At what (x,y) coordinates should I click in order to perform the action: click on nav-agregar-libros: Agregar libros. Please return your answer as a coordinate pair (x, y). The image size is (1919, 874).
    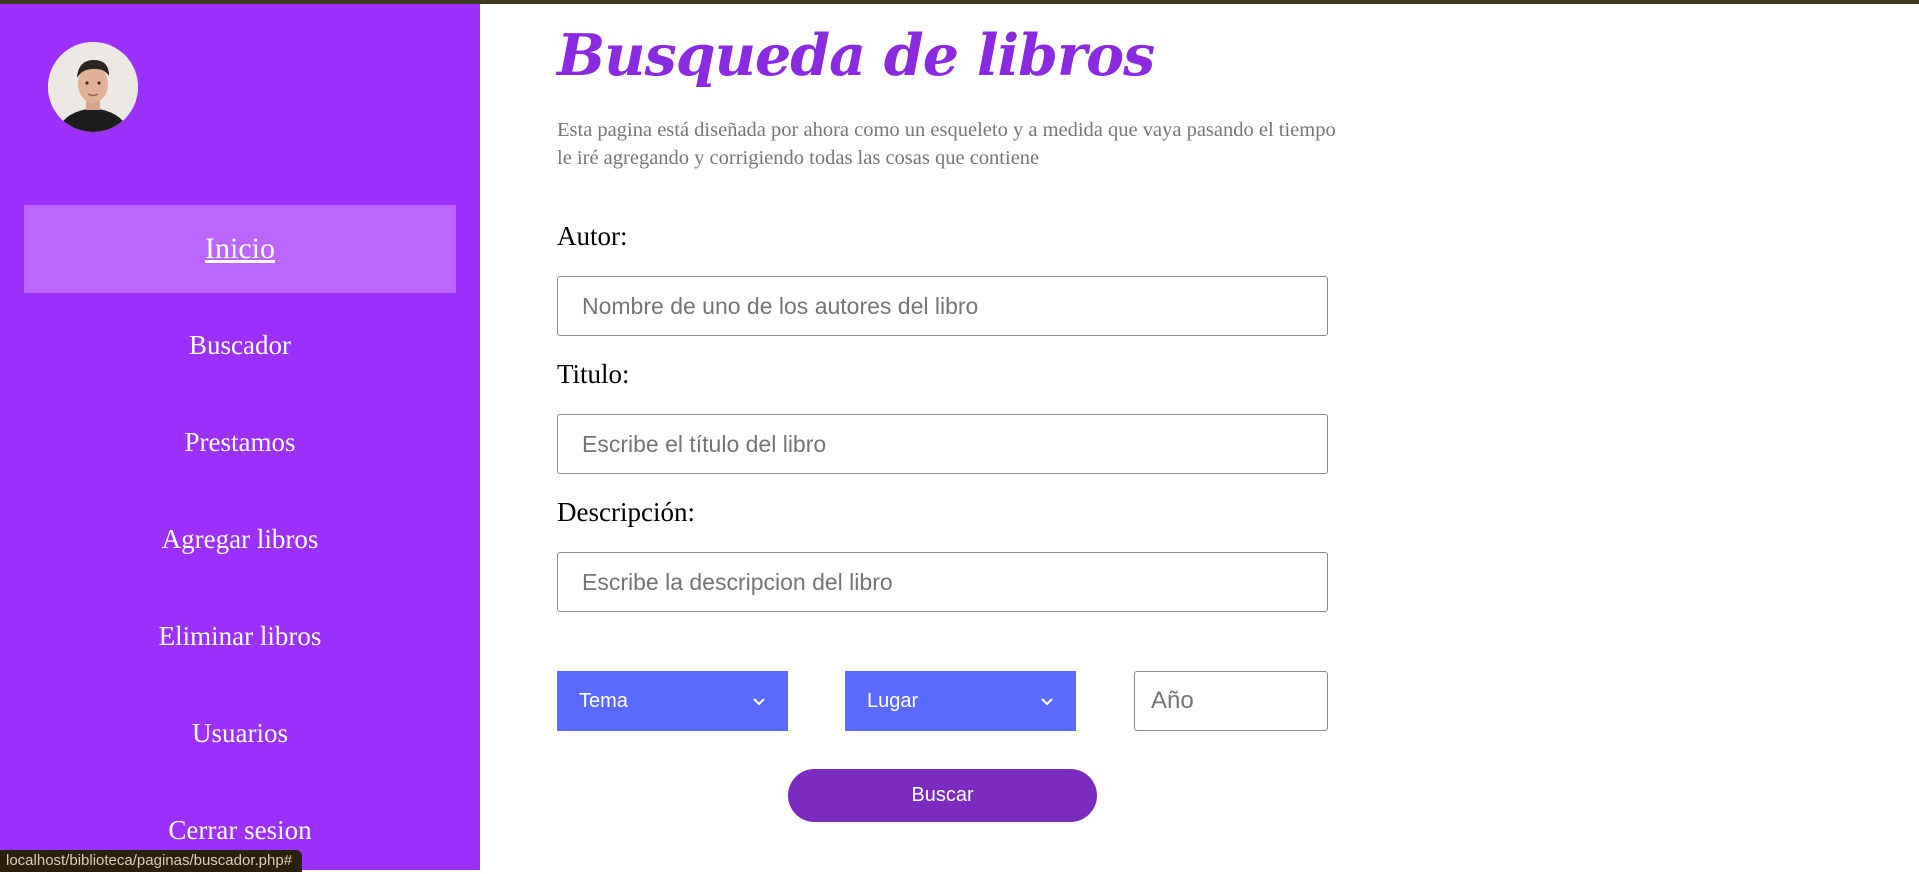
    Looking at the image, I should click on (240, 539).